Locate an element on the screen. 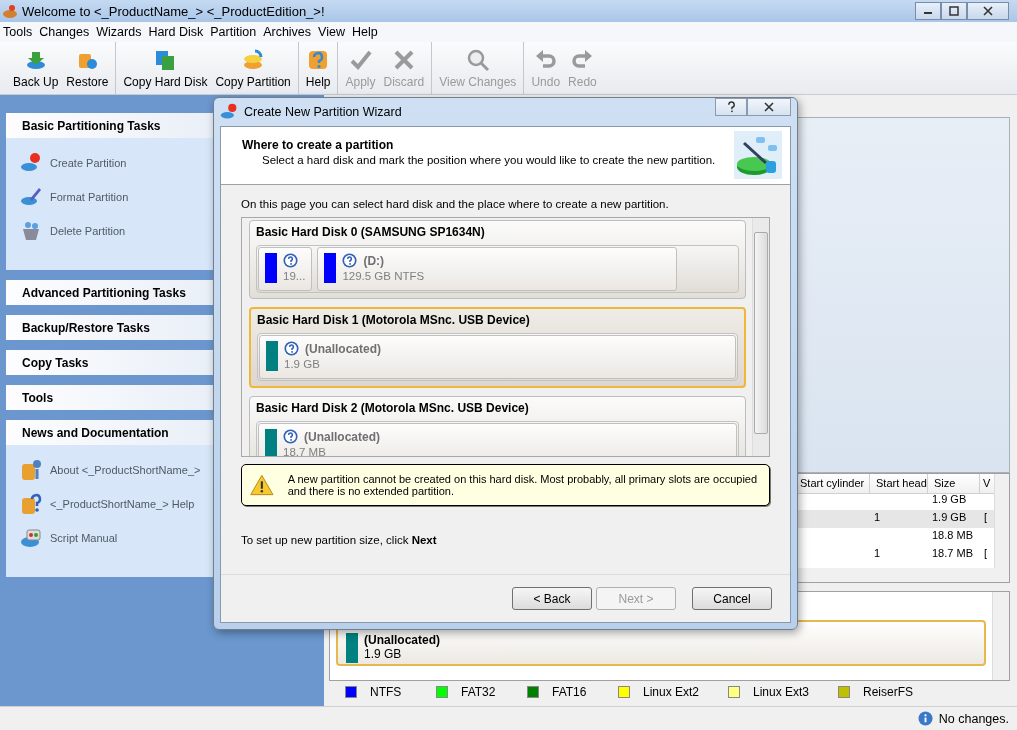  page-subheading: Select a hard disk and mark the position where you would like to create the new partition. is located at coordinates (489, 160).